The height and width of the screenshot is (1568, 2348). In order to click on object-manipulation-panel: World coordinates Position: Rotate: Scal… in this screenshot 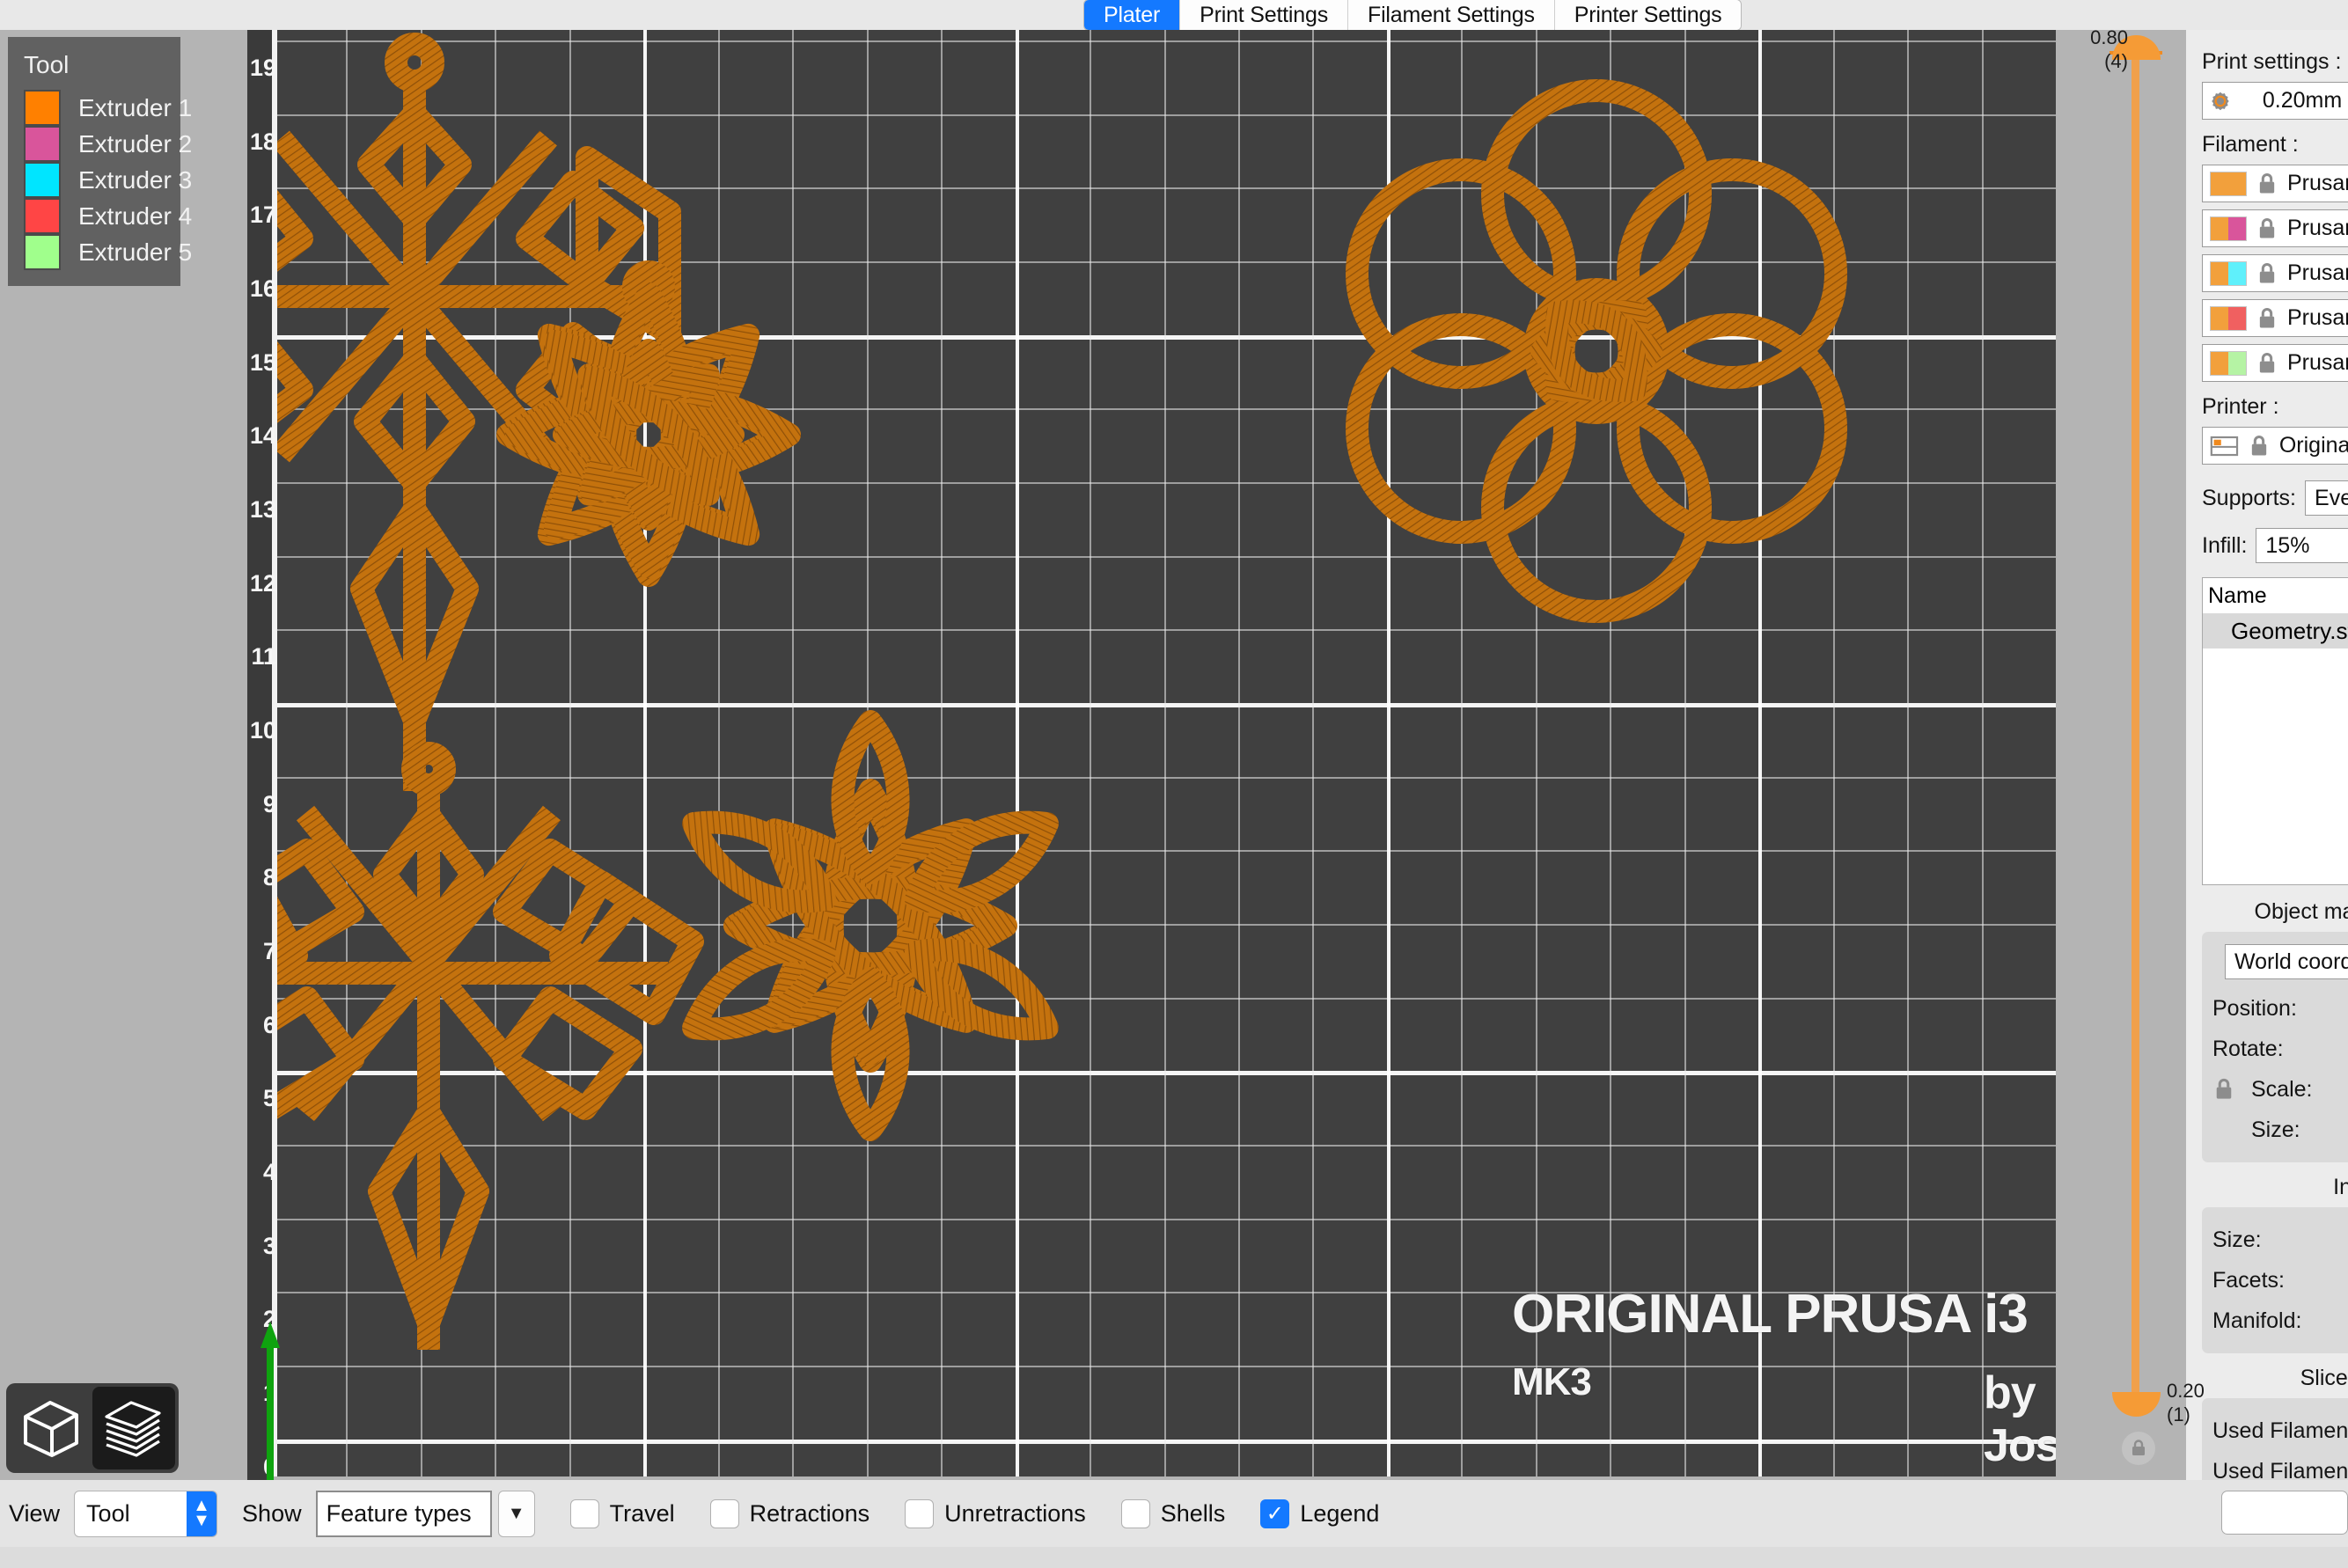, I will do `click(2275, 1047)`.